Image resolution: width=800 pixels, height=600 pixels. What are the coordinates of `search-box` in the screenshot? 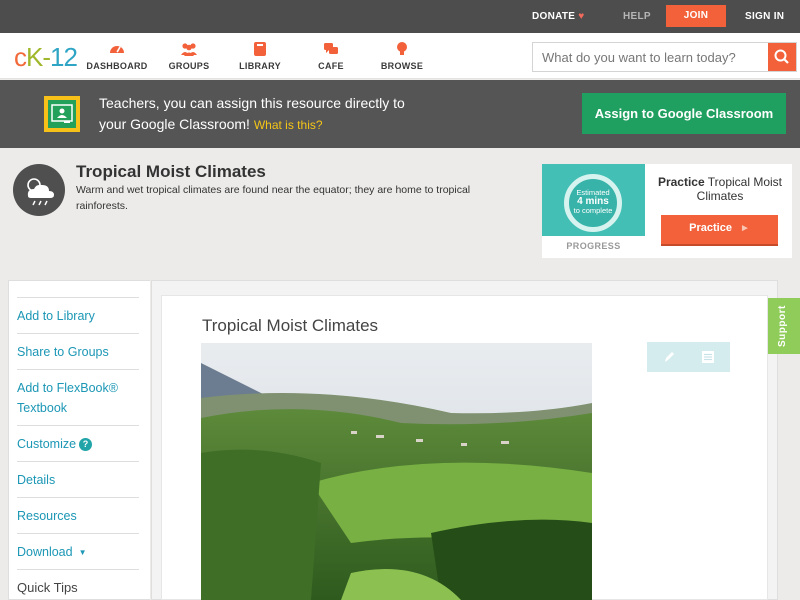 It's located at (664, 57).